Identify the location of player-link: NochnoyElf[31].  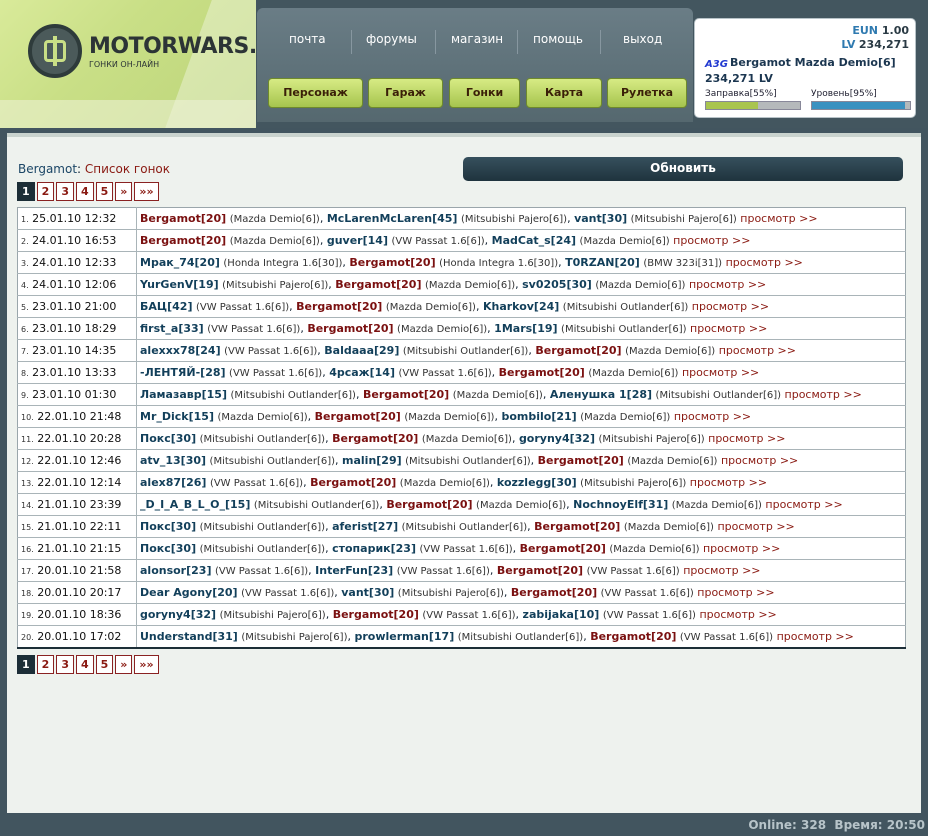
(620, 504).